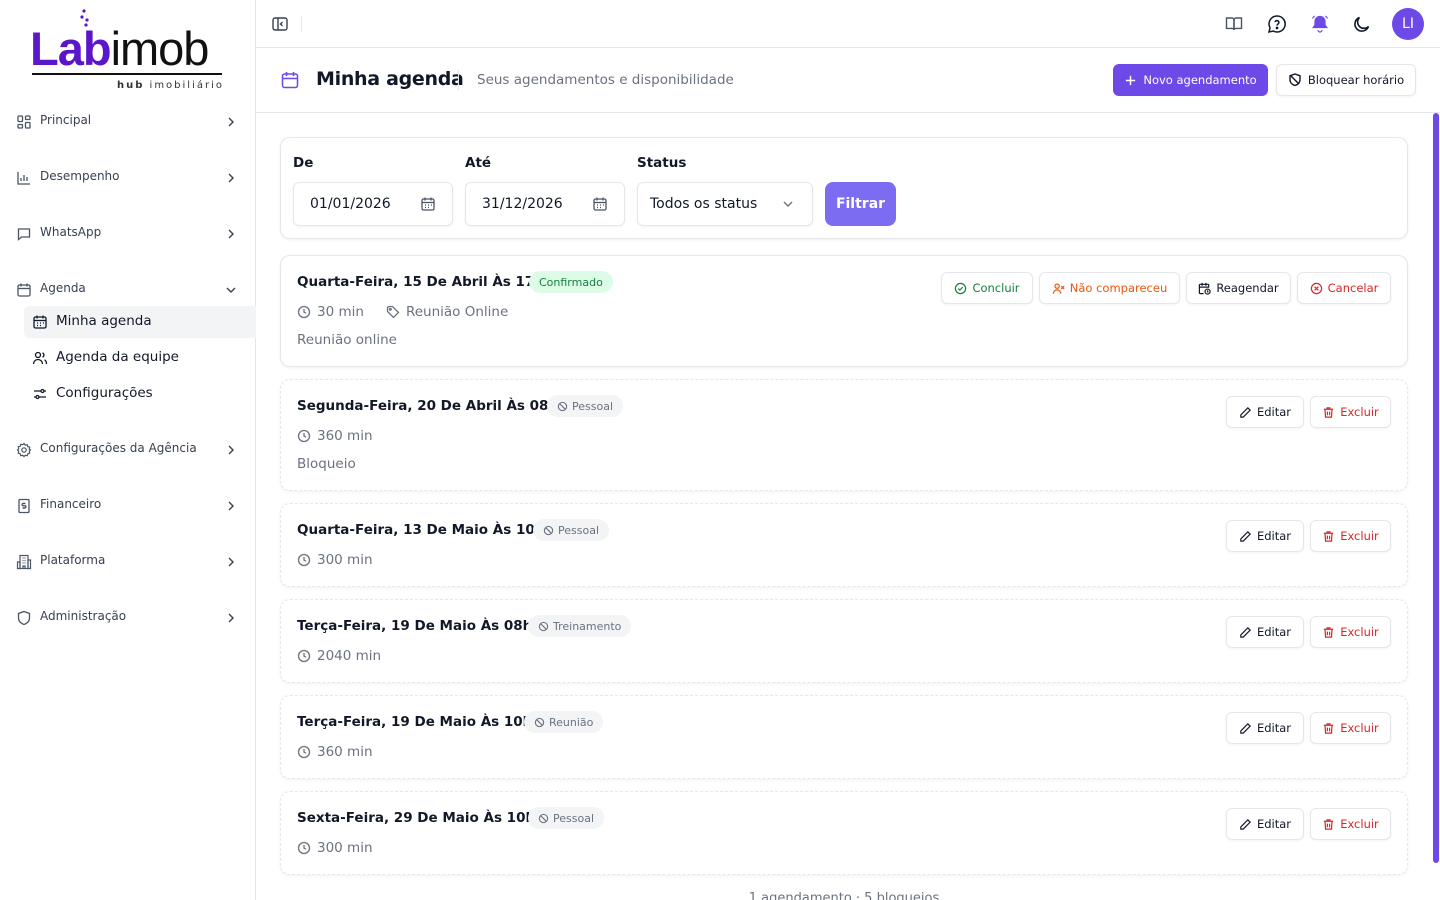  I want to click on content-scrollbar, so click(1436, 506).